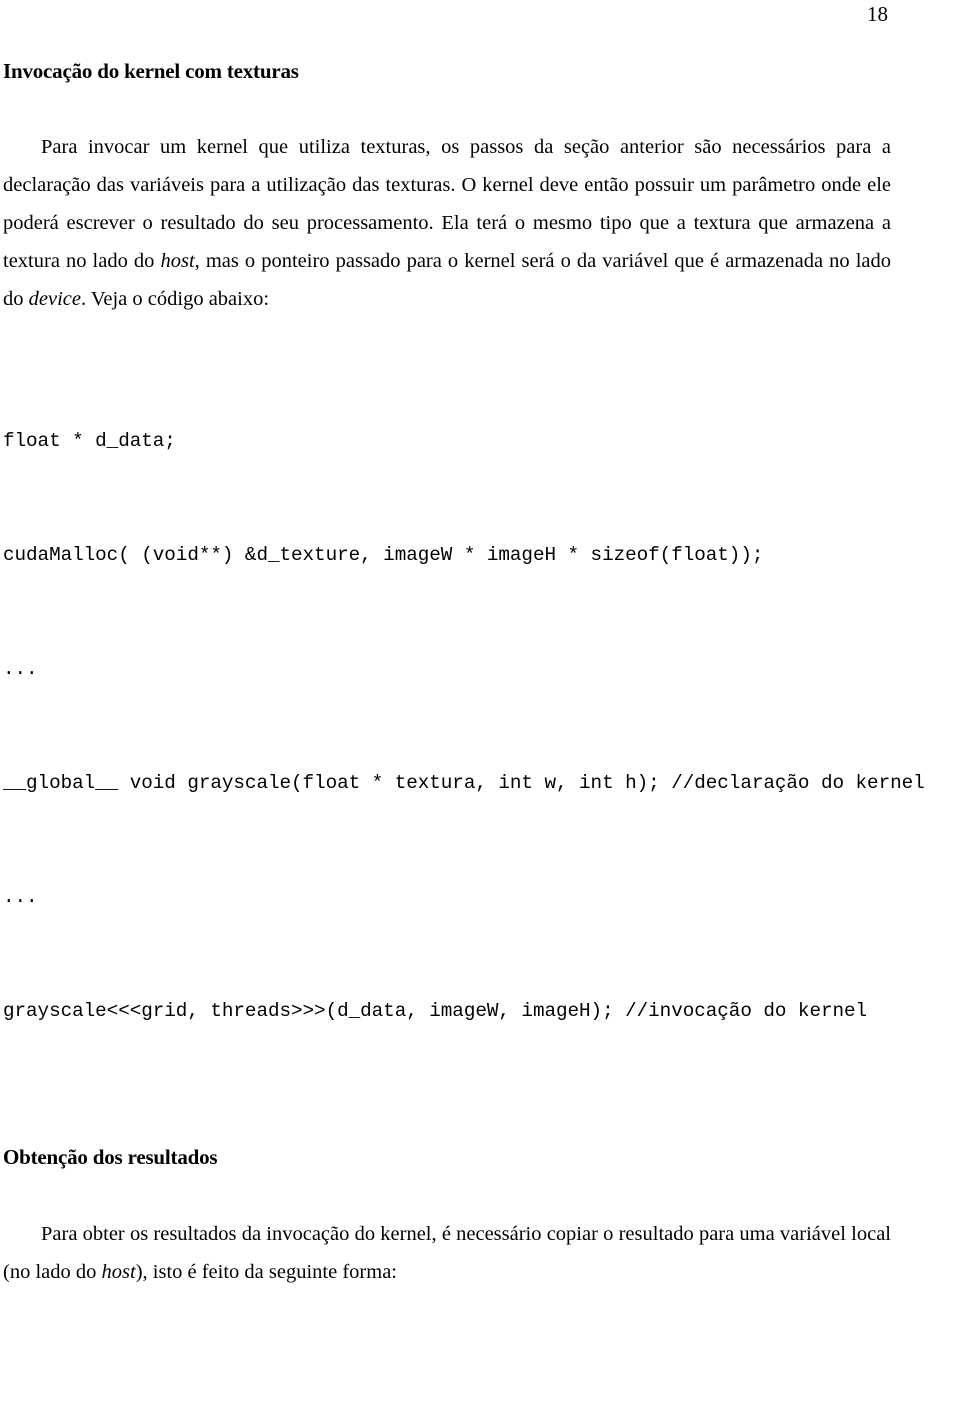 The height and width of the screenshot is (1405, 960). I want to click on page-number: 18, so click(877, 14).